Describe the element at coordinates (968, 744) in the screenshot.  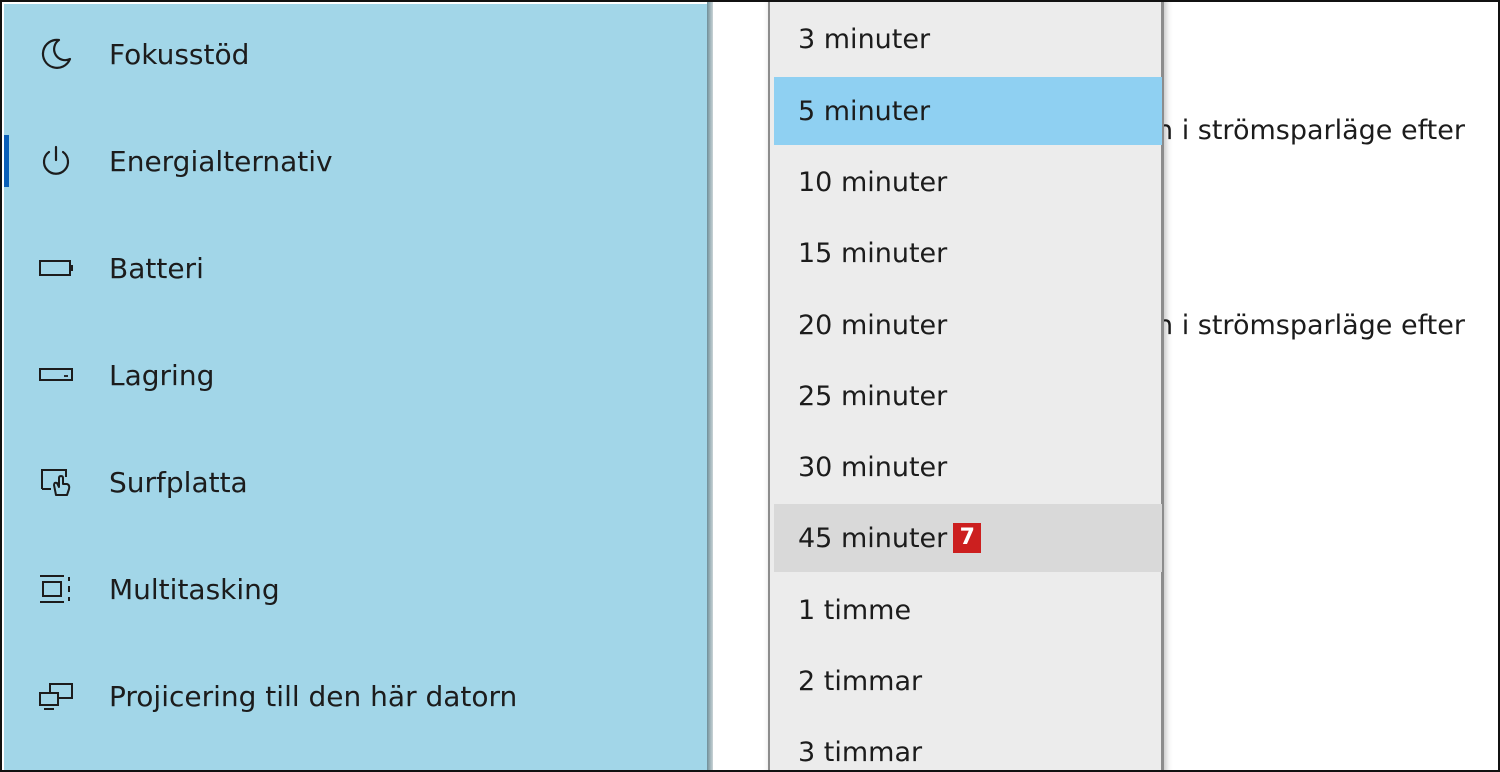
I see `option-3-timmar: 3 timmar` at that location.